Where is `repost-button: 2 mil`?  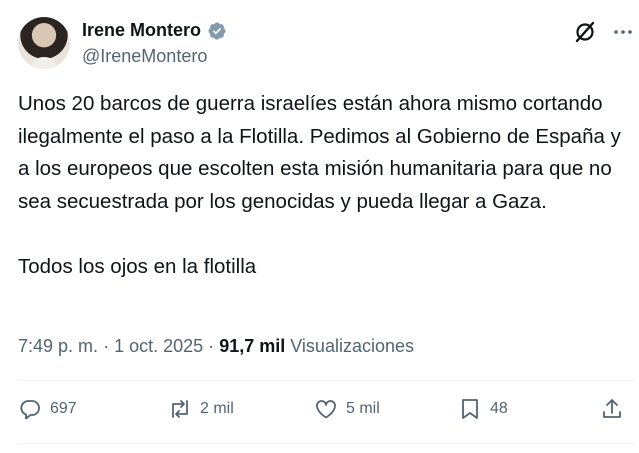 repost-button: 2 mil is located at coordinates (201, 409).